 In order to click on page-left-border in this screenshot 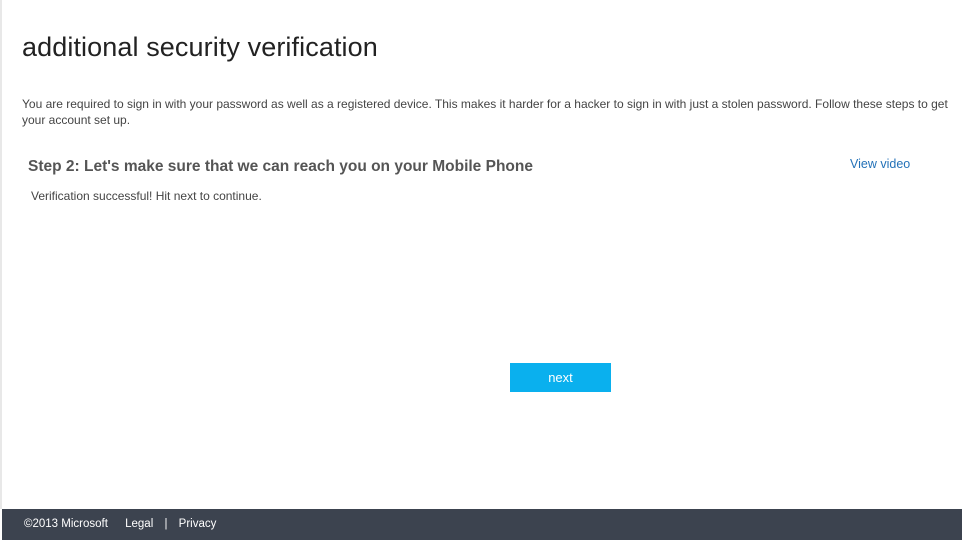, I will do `click(1, 254)`.